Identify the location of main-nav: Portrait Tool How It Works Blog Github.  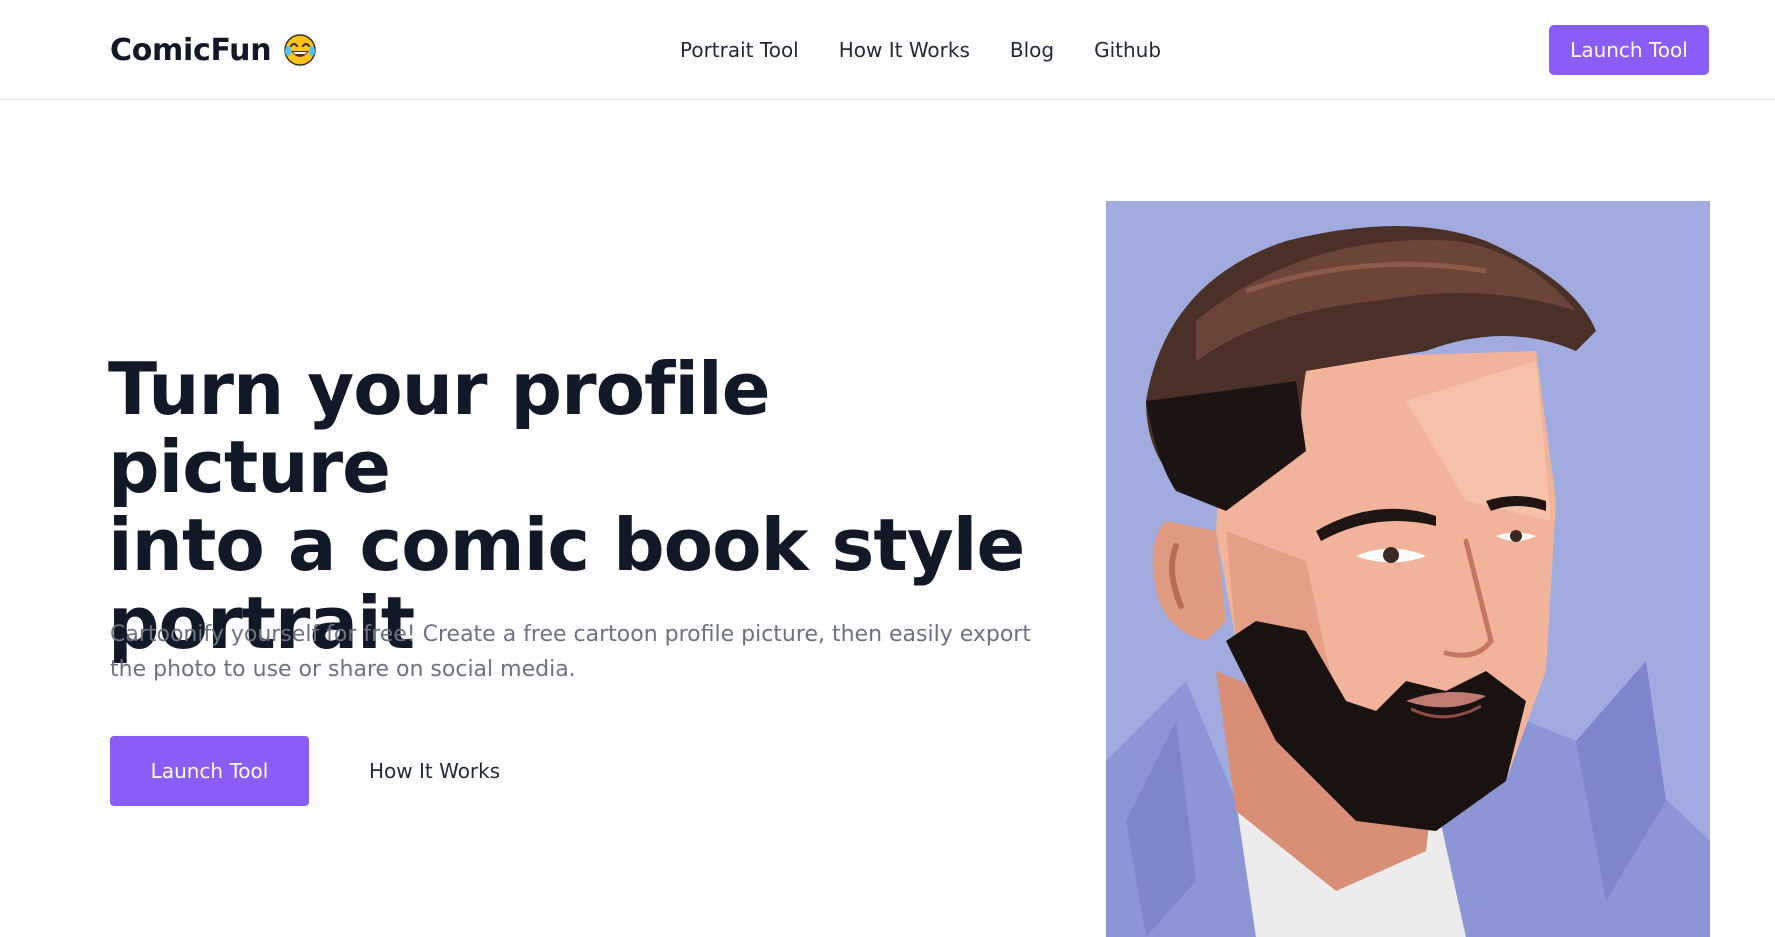
(920, 50).